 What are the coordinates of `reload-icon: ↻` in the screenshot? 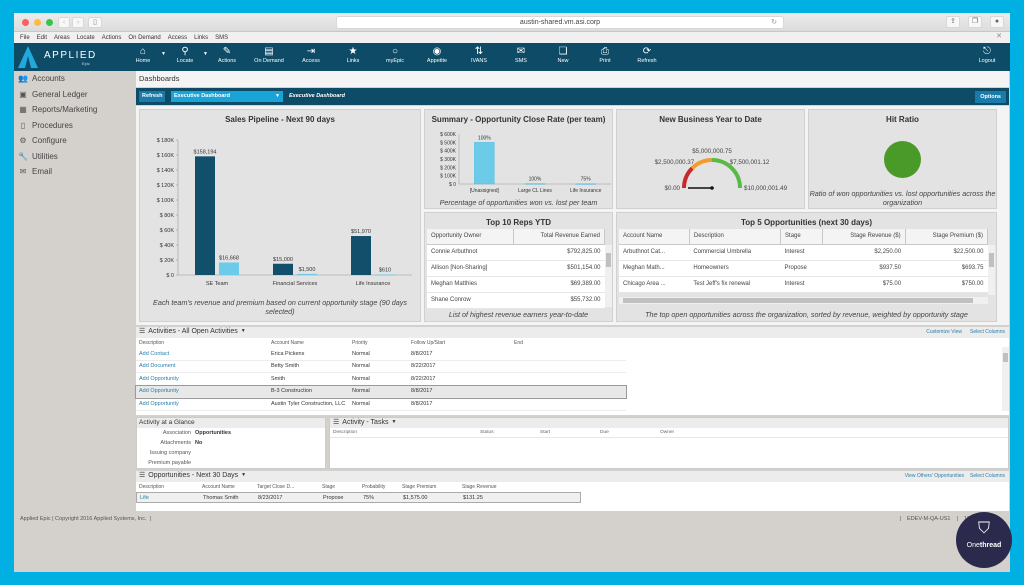 It's located at (774, 22).